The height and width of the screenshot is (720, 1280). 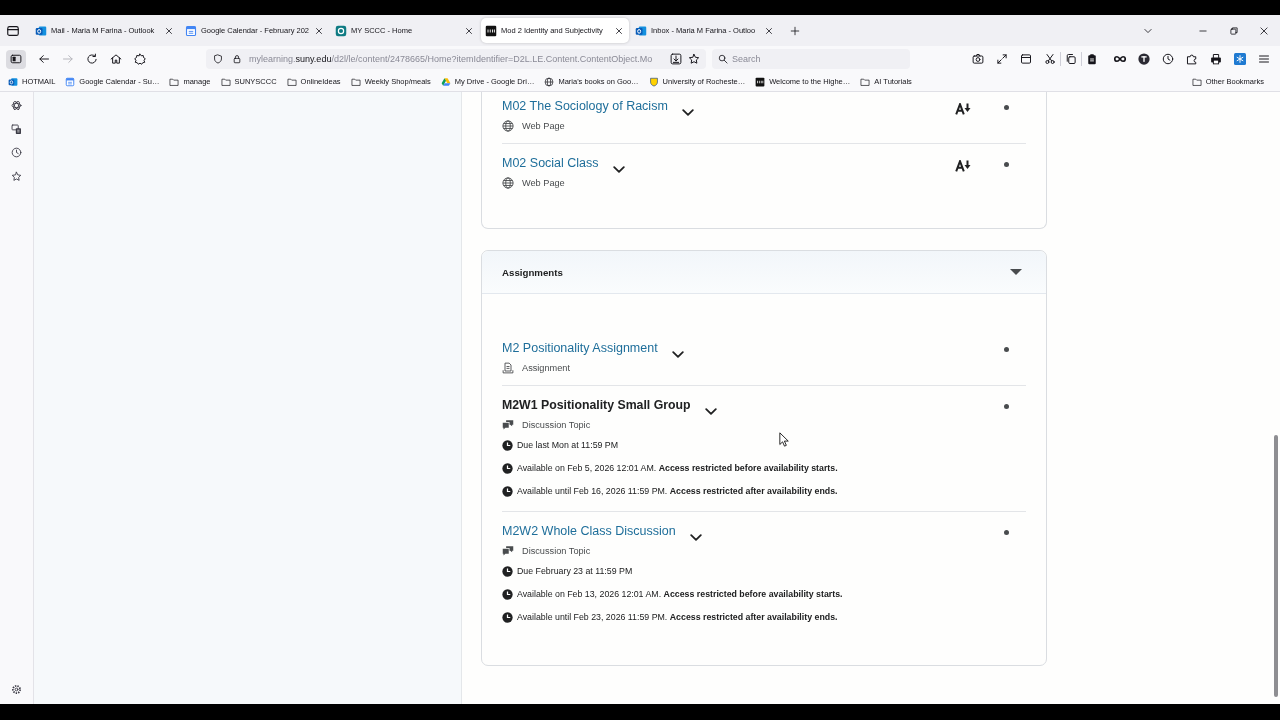 What do you see at coordinates (116, 59) in the screenshot?
I see `home-icon` at bounding box center [116, 59].